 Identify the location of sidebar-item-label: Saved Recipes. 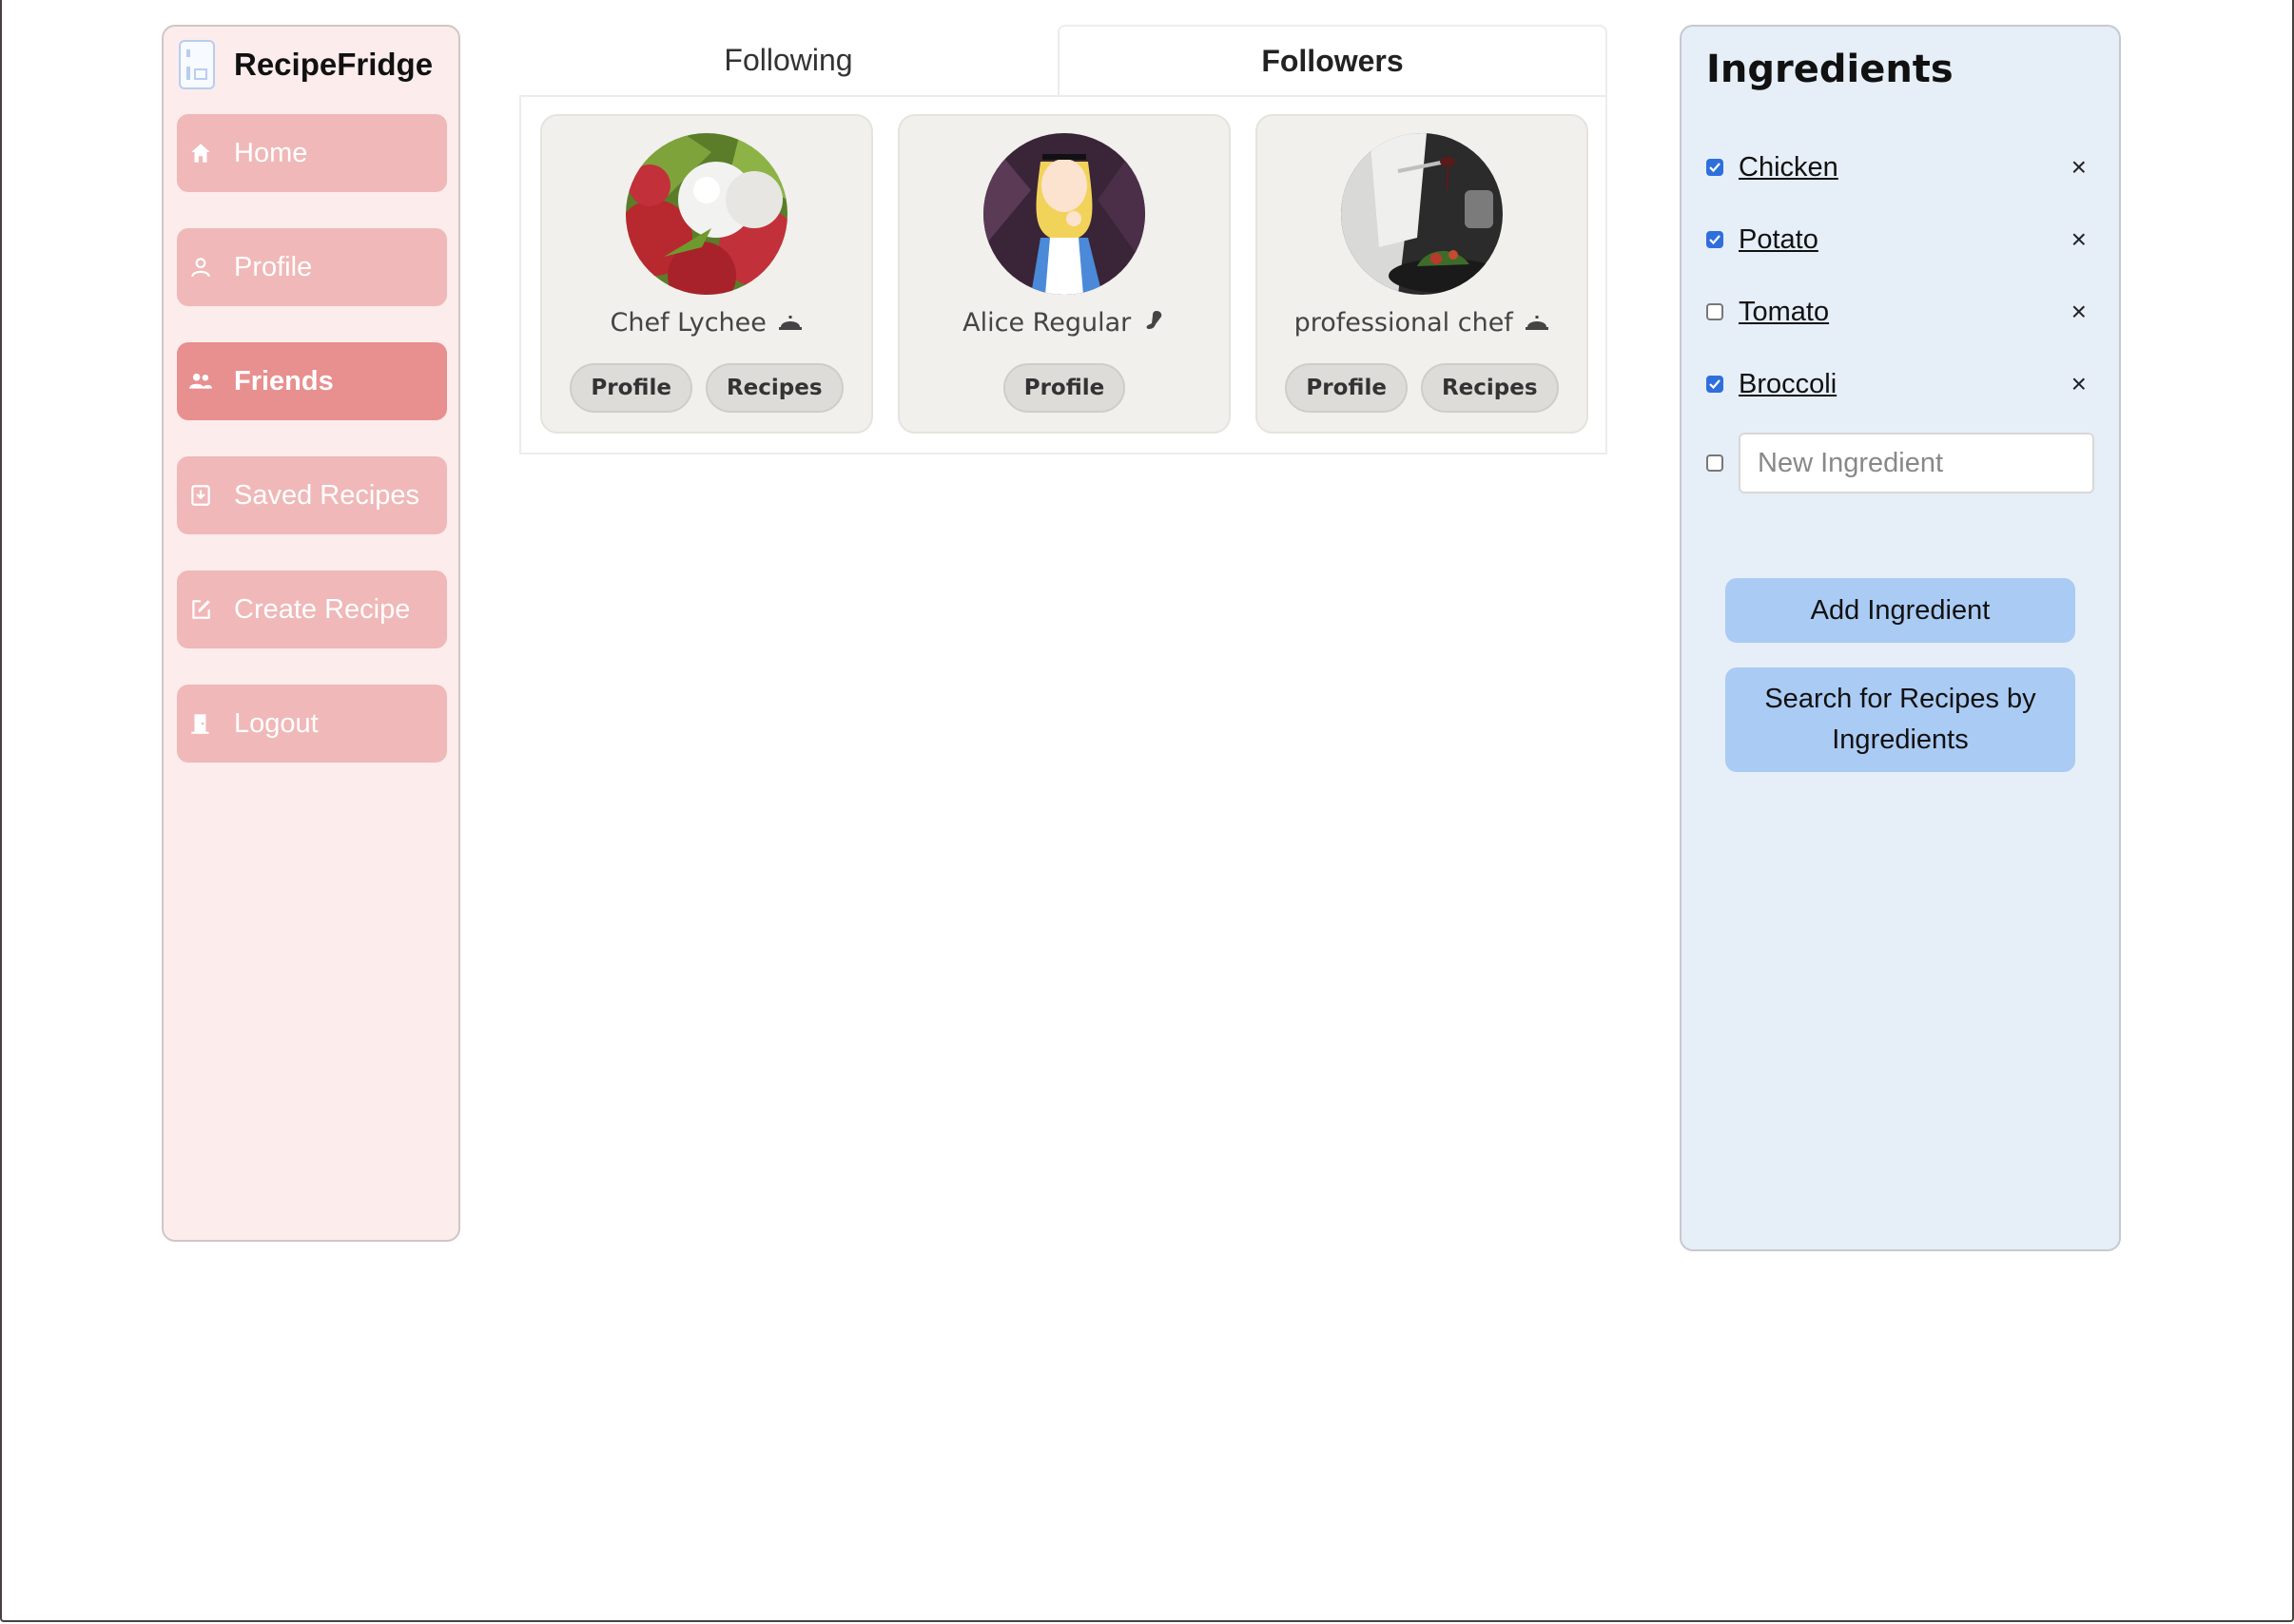
(327, 495).